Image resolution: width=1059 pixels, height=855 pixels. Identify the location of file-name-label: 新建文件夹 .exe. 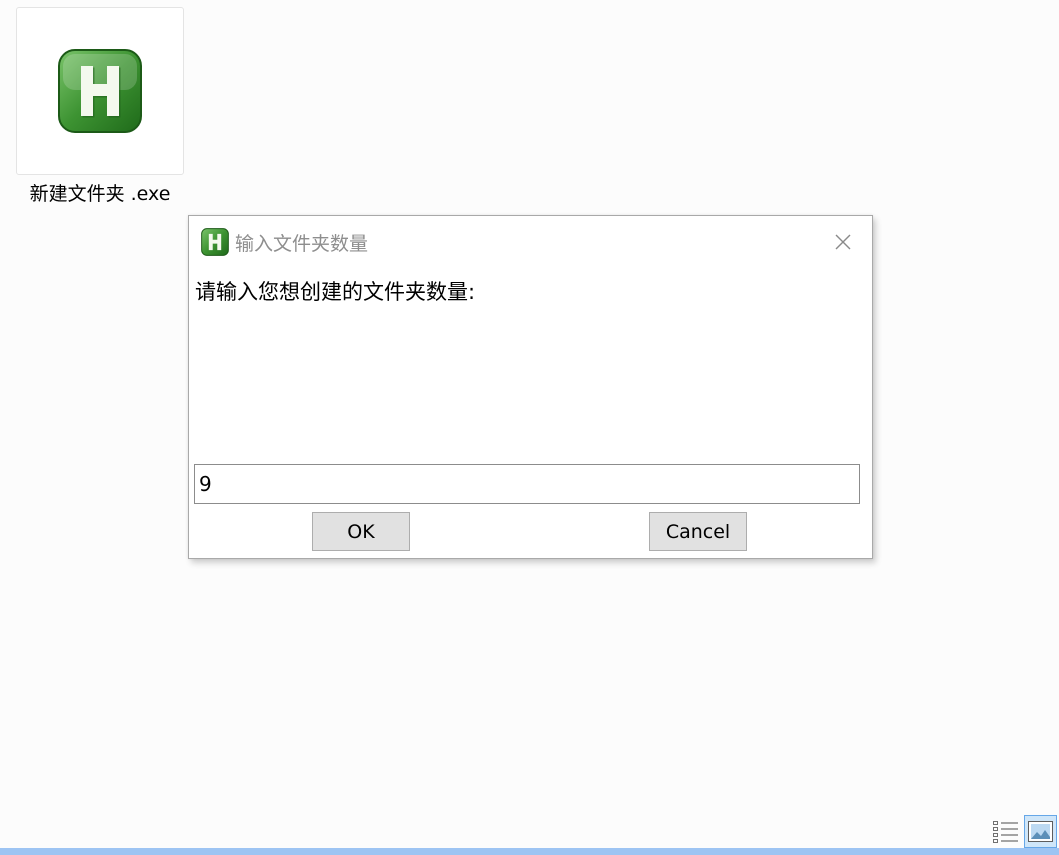
(100, 192).